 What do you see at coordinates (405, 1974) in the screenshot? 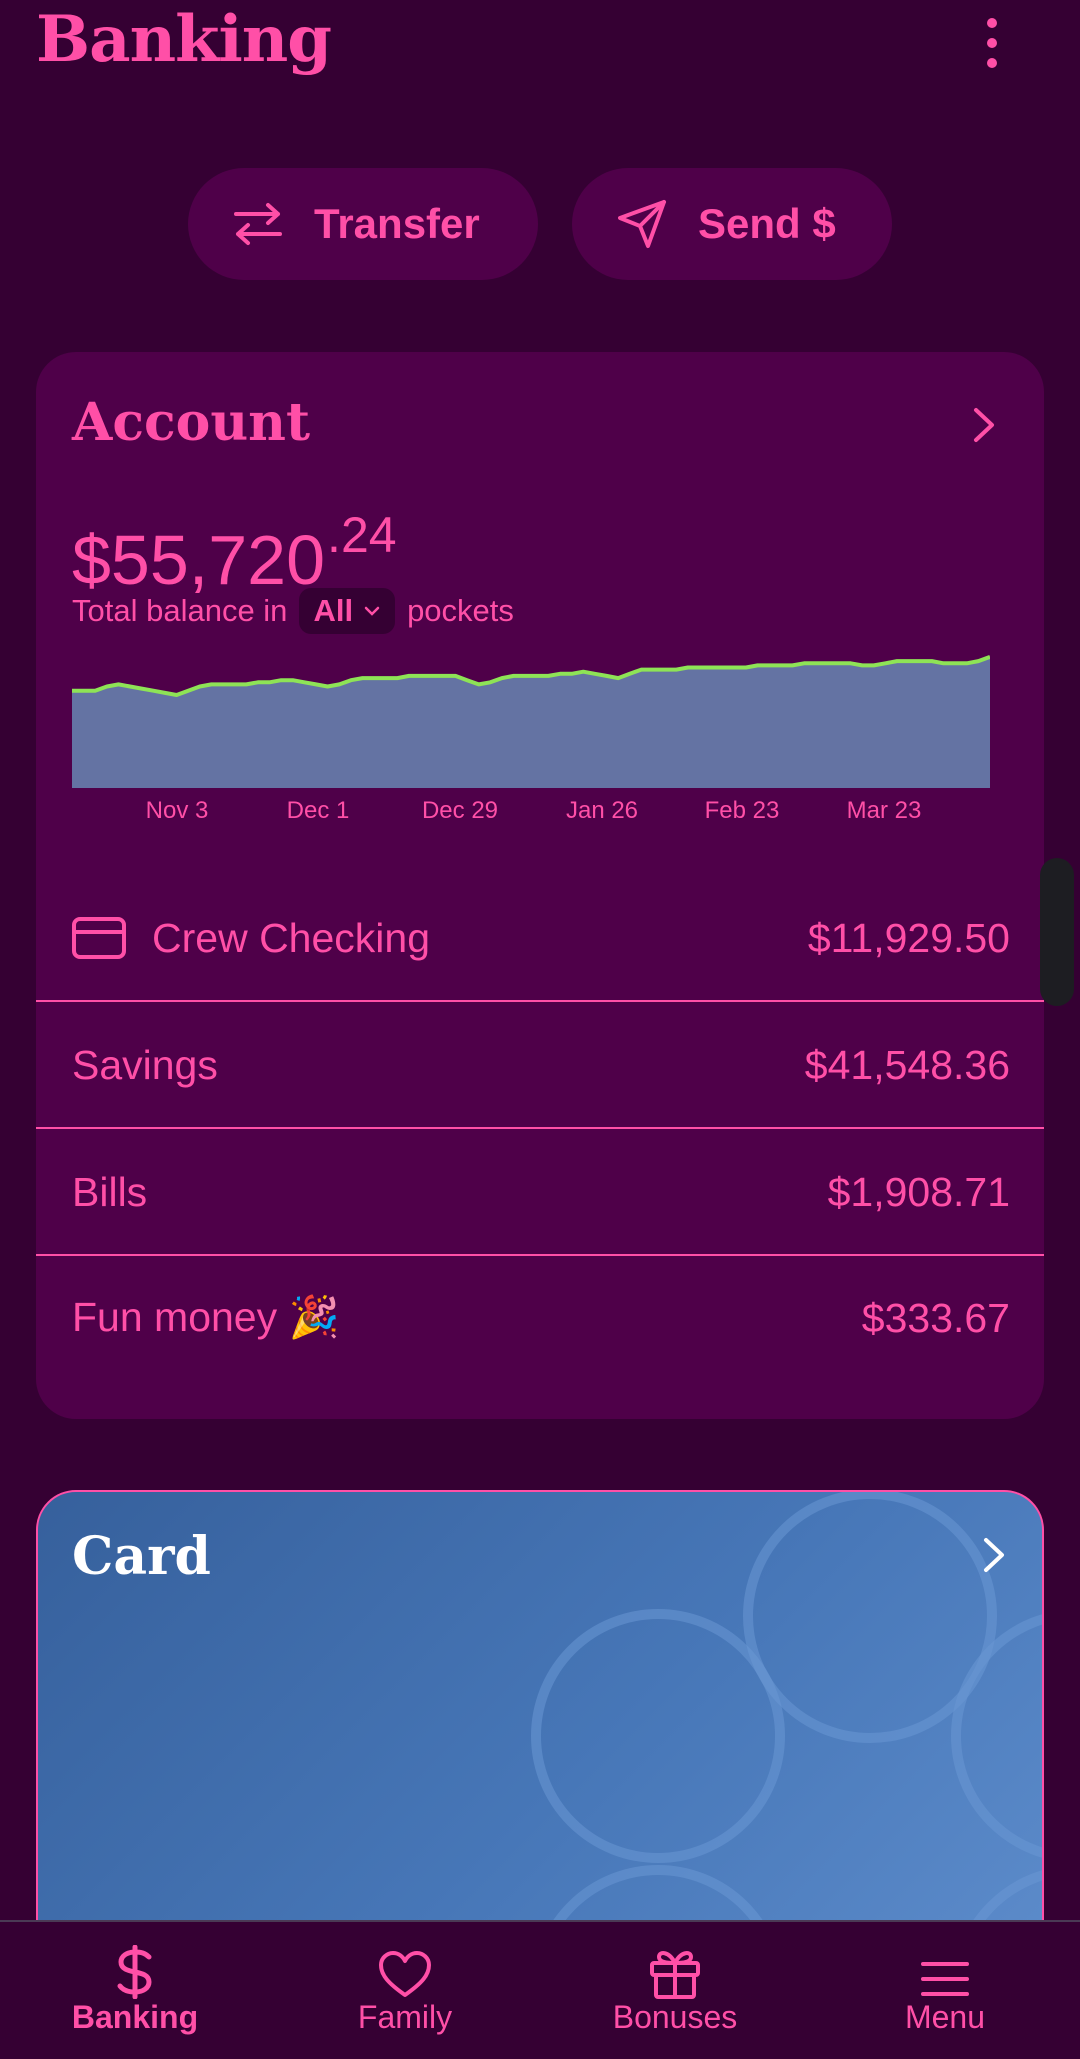
I see `heart-icon` at bounding box center [405, 1974].